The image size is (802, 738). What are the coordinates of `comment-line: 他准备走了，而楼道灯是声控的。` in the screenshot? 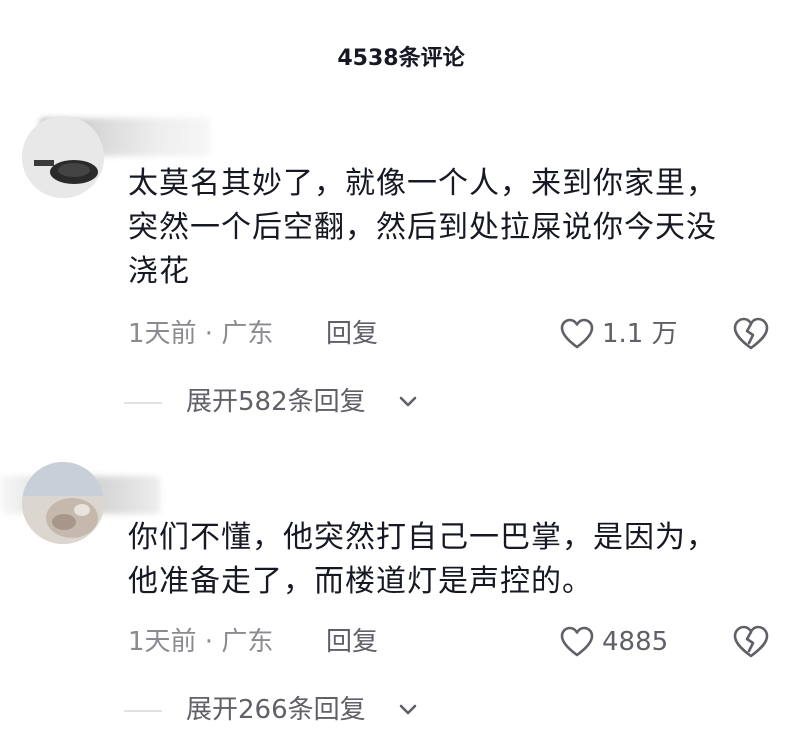 It's located at (360, 581).